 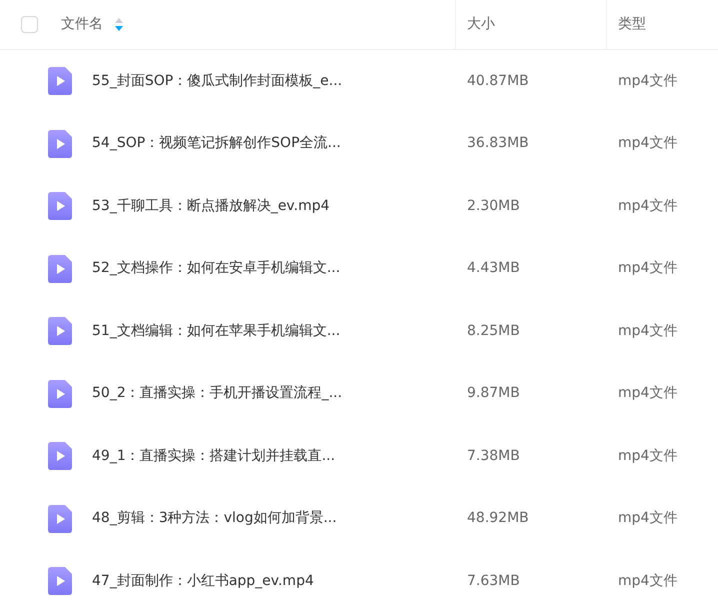 I want to click on file-size: 7.63MB, so click(x=493, y=580).